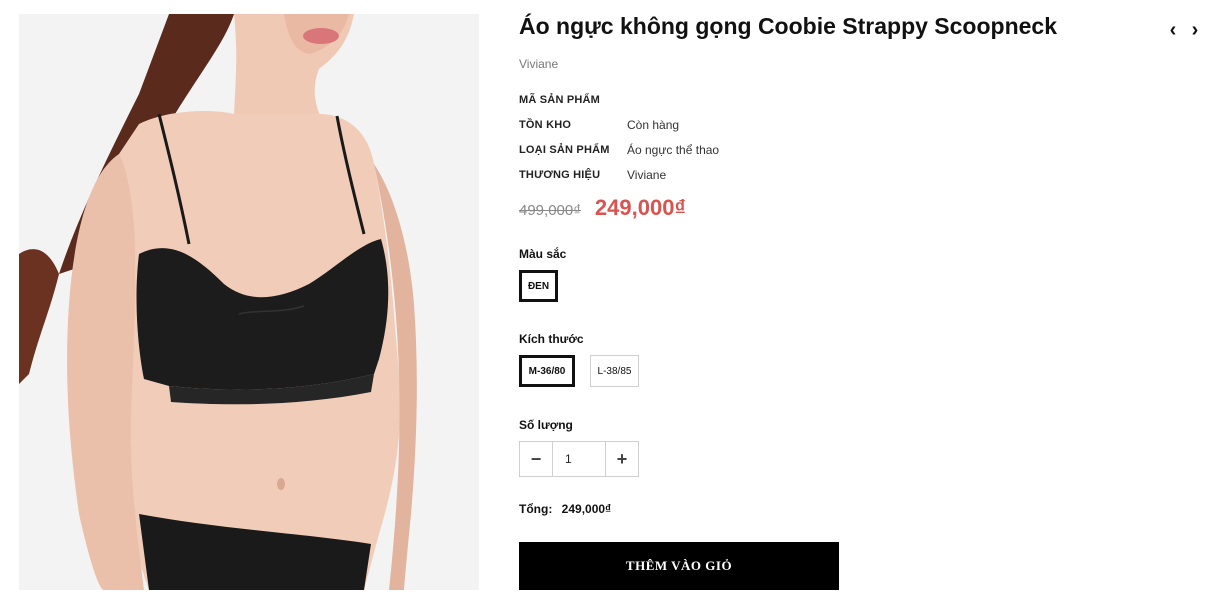  What do you see at coordinates (614, 371) in the screenshot?
I see `size-option-l: L-38/85` at bounding box center [614, 371].